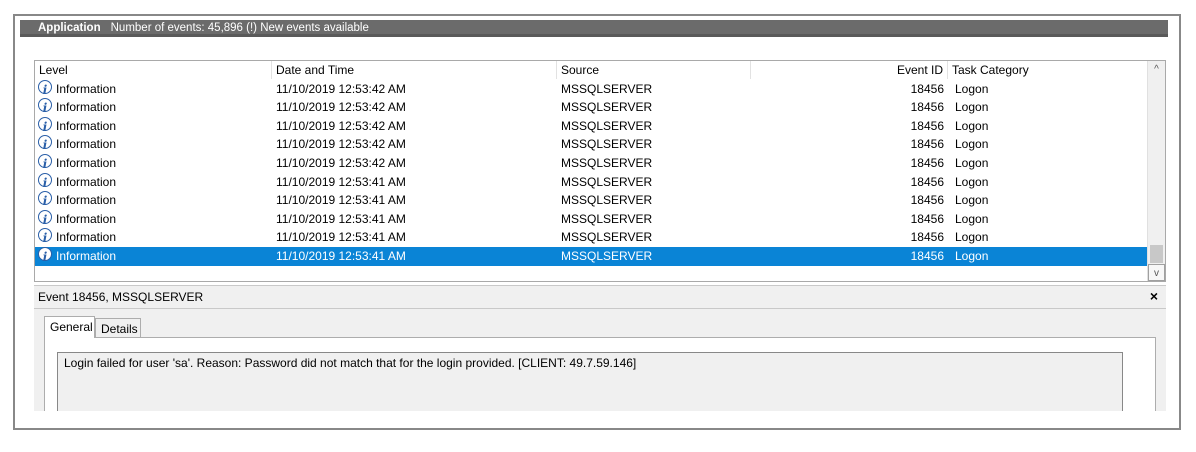 This screenshot has width=1196, height=452. What do you see at coordinates (1156, 272) in the screenshot?
I see `chevron-down-icon: v` at bounding box center [1156, 272].